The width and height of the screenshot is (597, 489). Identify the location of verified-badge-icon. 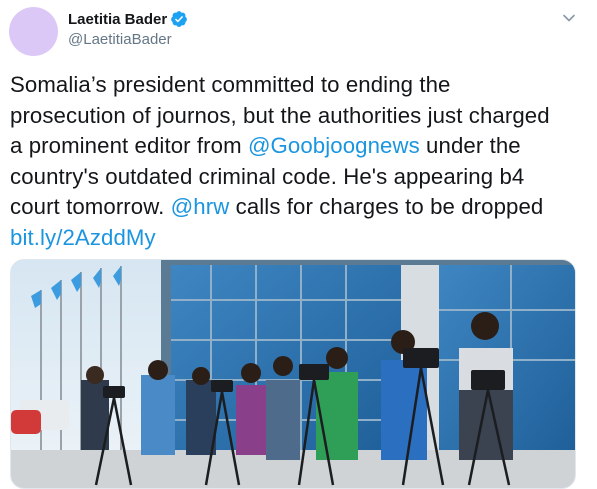
(179, 19).